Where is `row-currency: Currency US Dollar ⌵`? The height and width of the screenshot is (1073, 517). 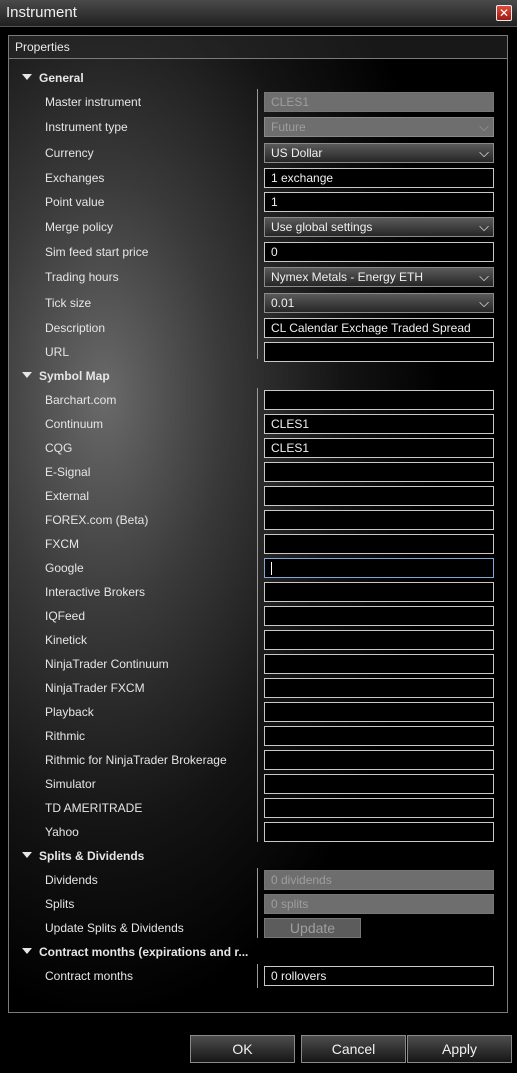 row-currency: Currency US Dollar ⌵ is located at coordinates (258, 153).